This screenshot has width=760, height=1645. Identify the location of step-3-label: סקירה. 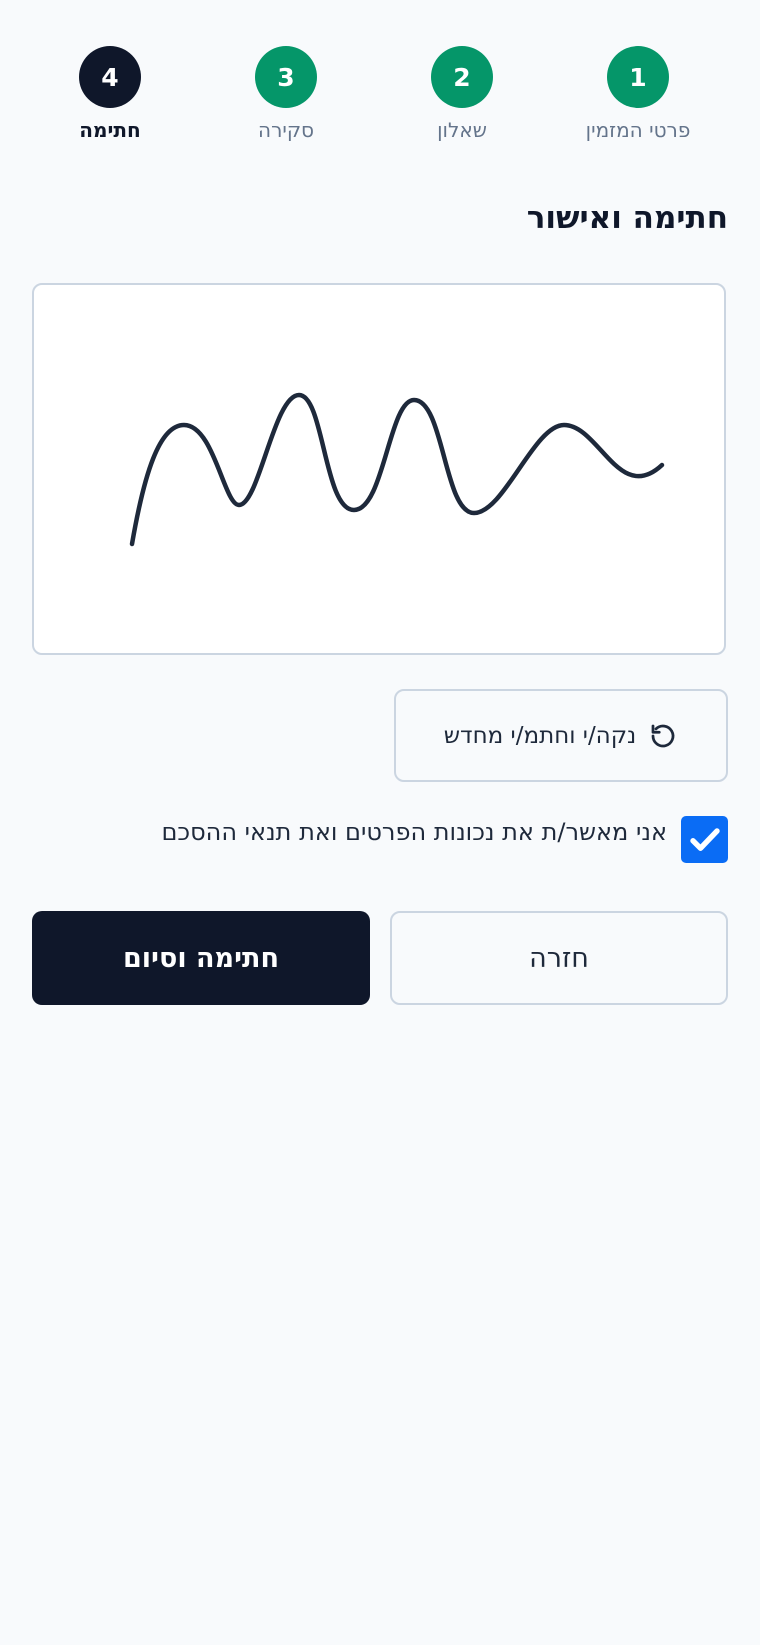
(286, 130).